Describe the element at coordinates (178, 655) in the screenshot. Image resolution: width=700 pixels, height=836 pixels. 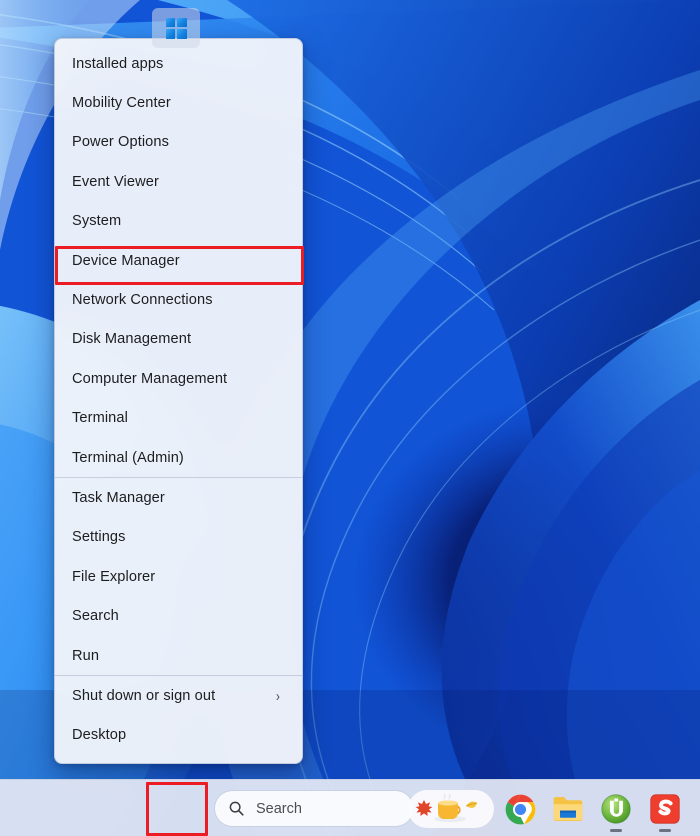
I see `menu-item-run: Run` at that location.